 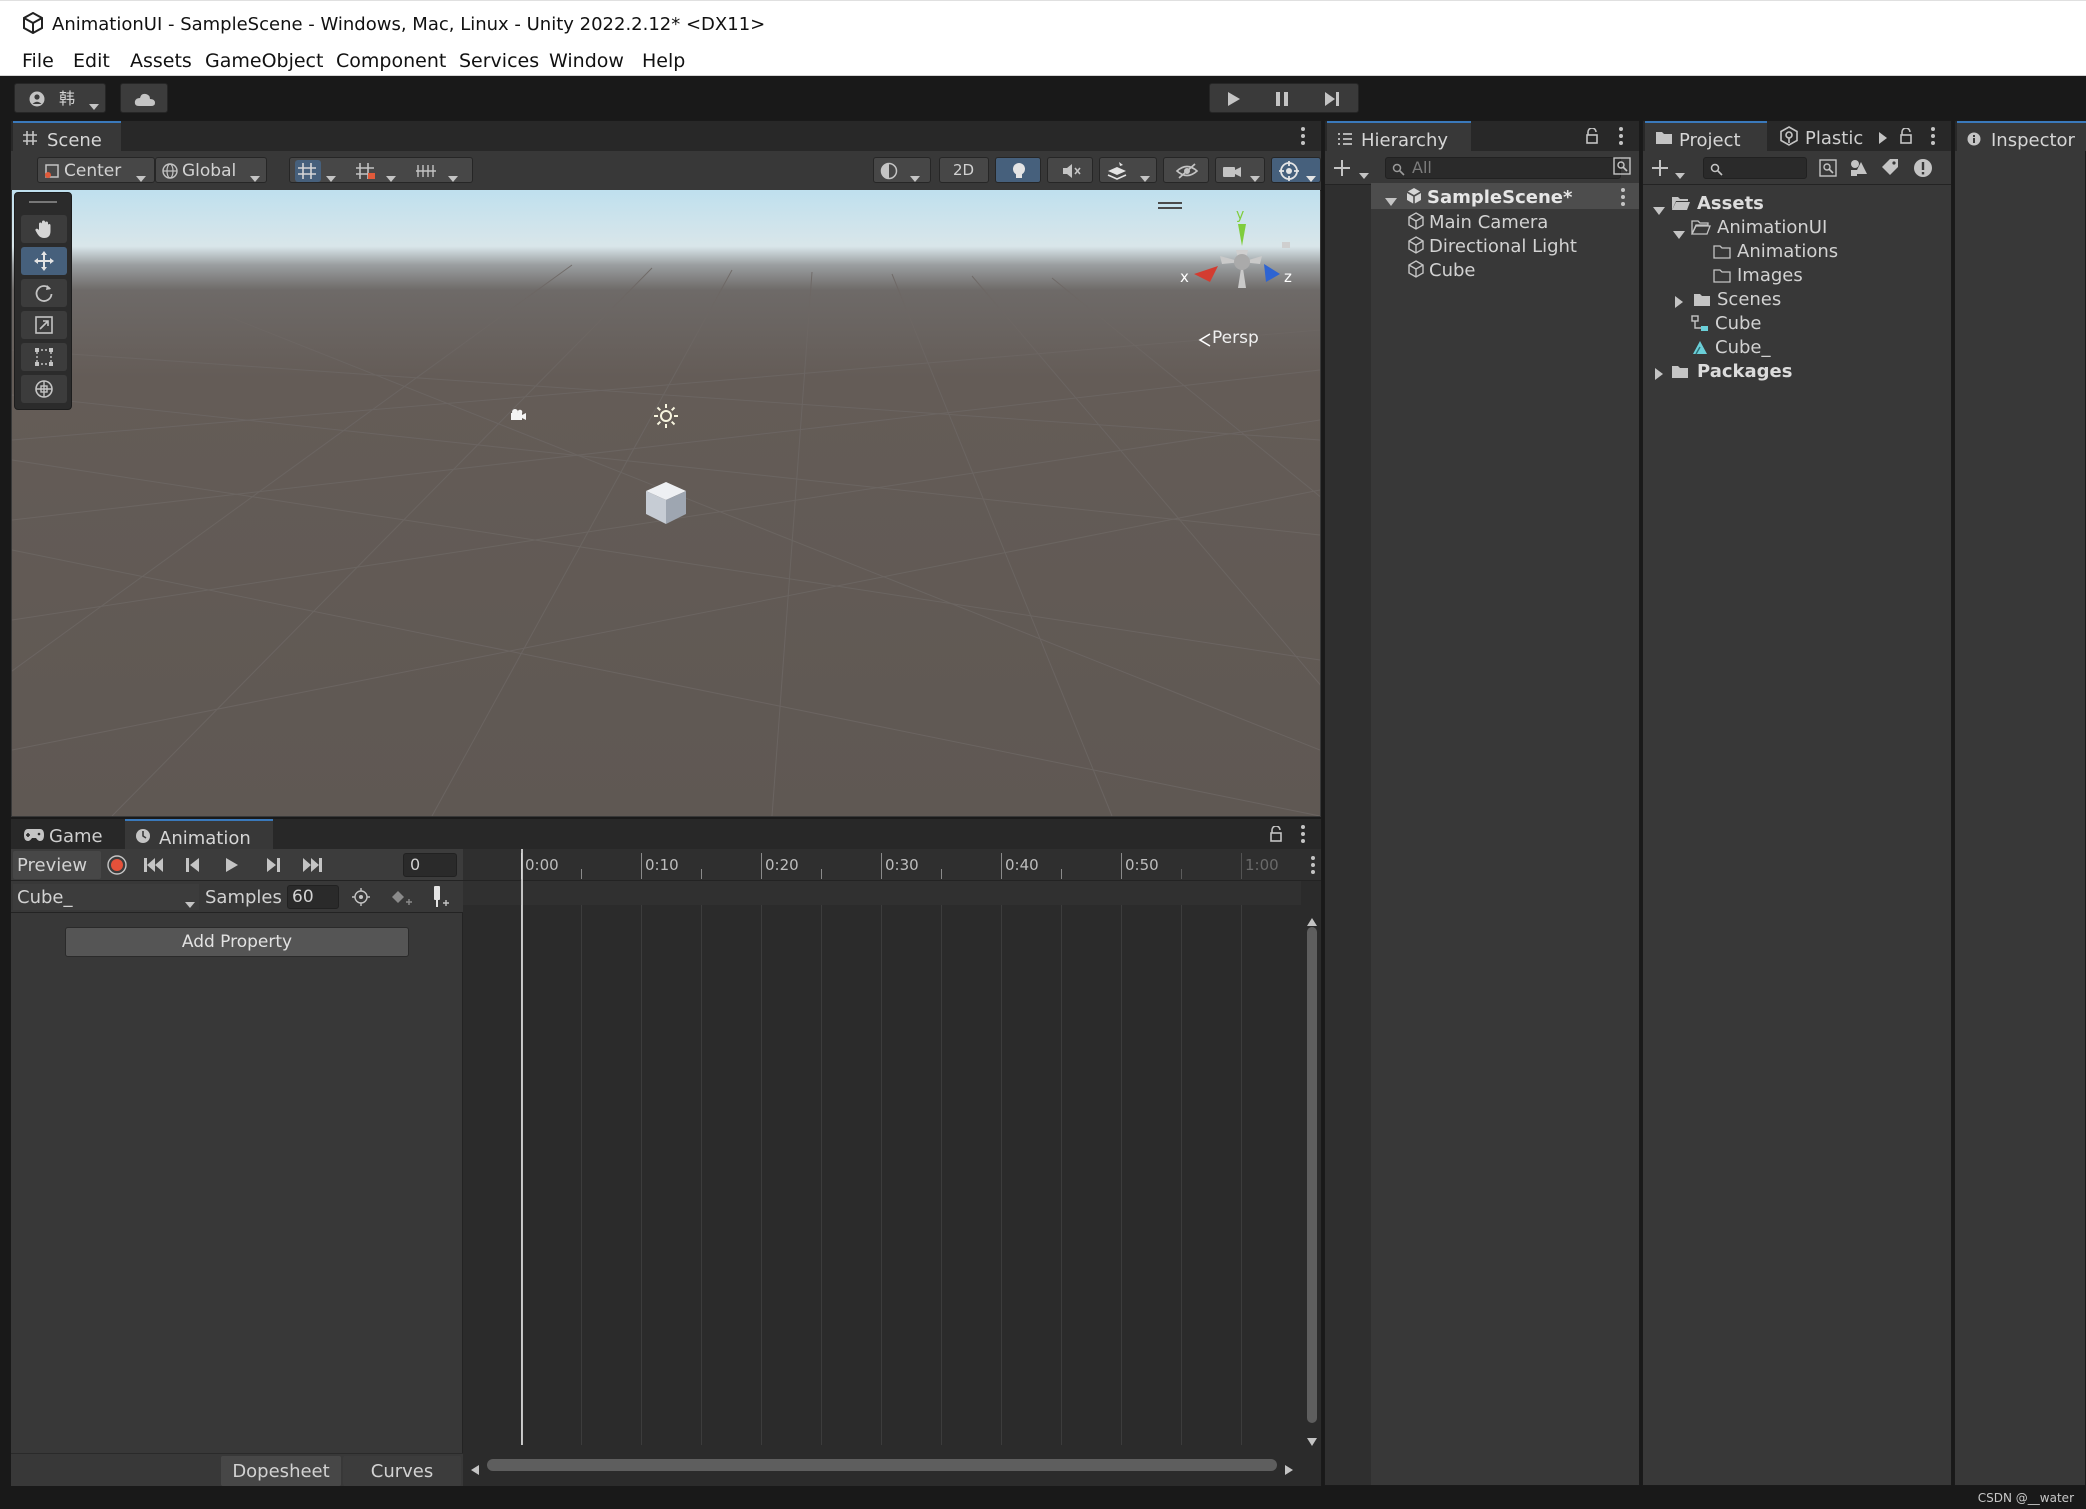 What do you see at coordinates (154, 867) in the screenshot?
I see `first-keyframe-icon` at bounding box center [154, 867].